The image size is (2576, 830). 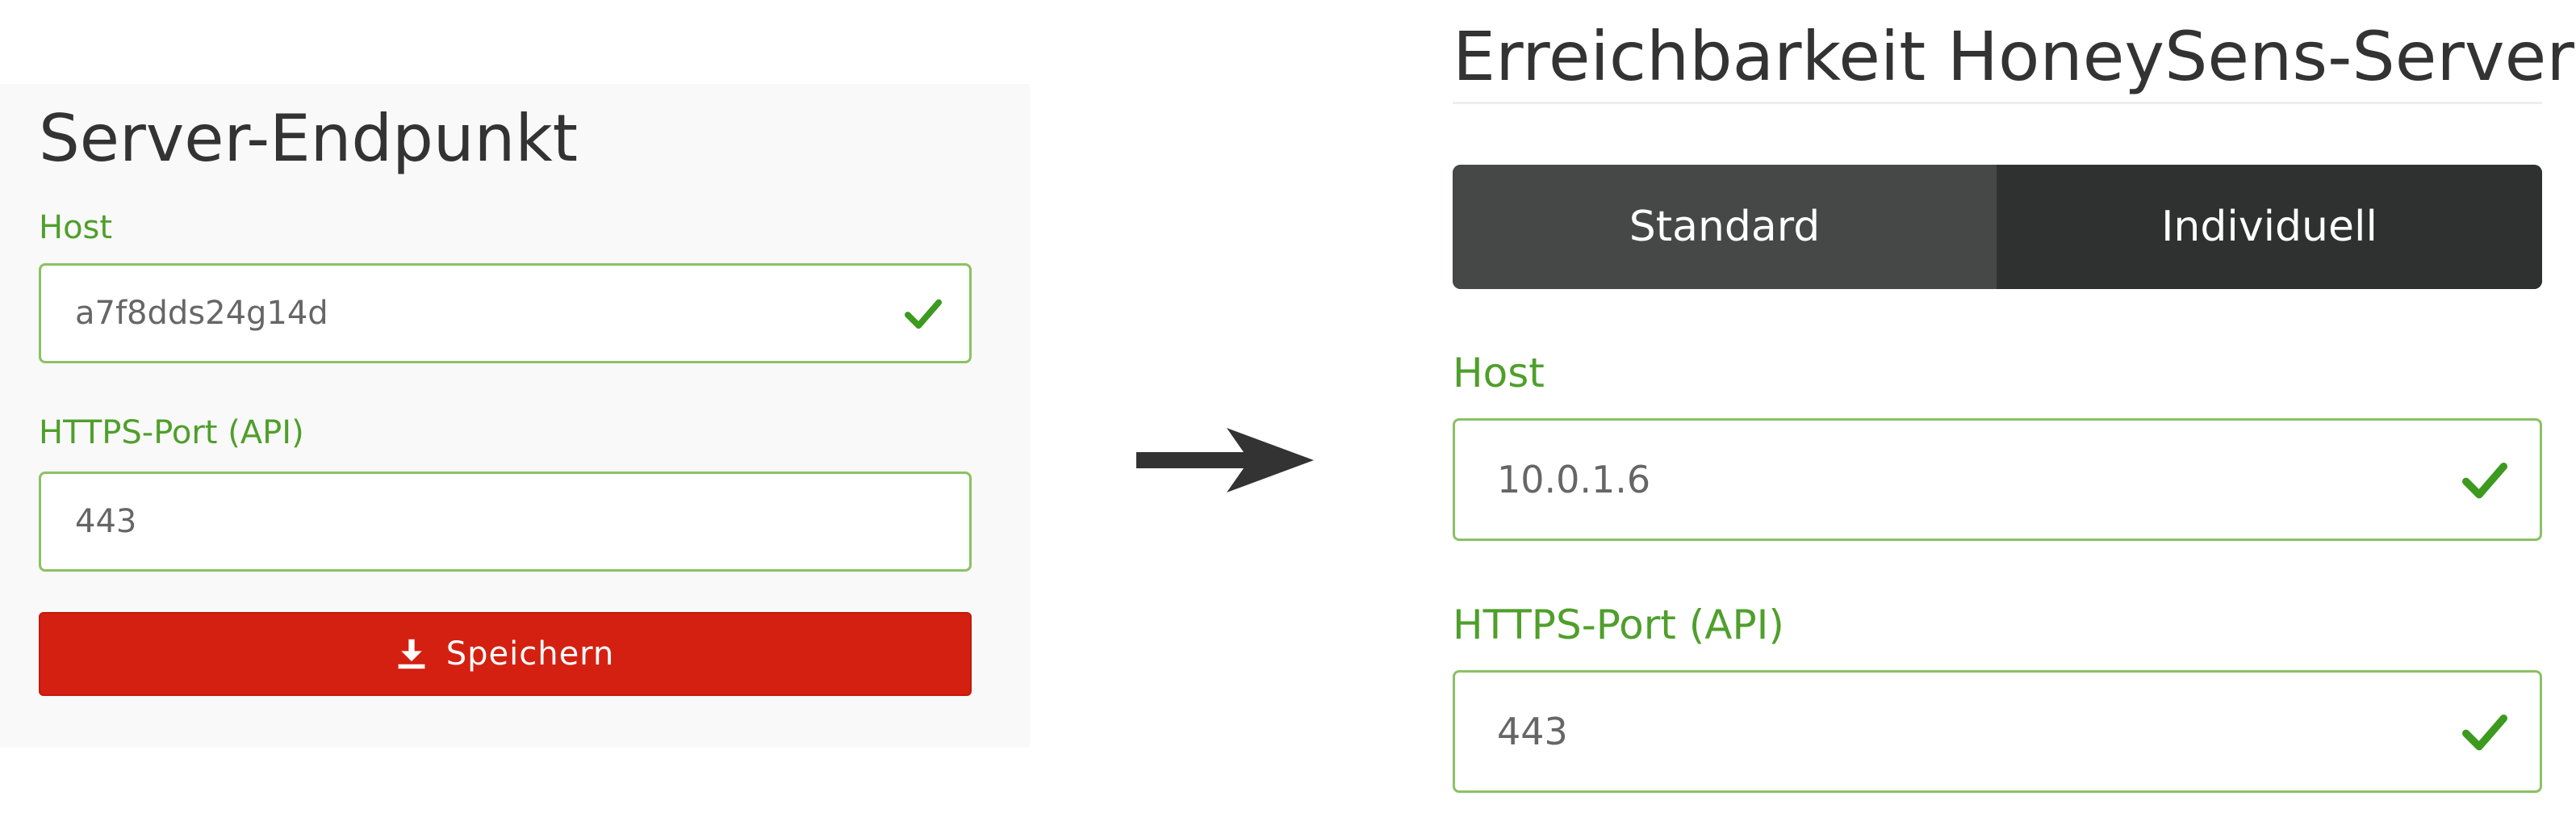 I want to click on reachability-mode-toggle: Standard Individuell, so click(x=1997, y=227).